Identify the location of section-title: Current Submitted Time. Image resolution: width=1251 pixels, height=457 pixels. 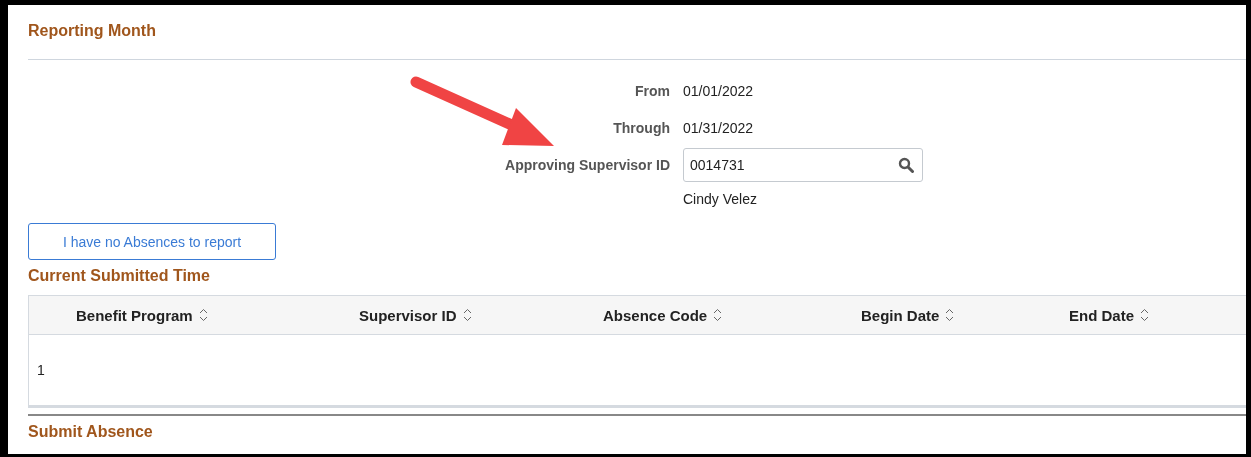
(119, 276).